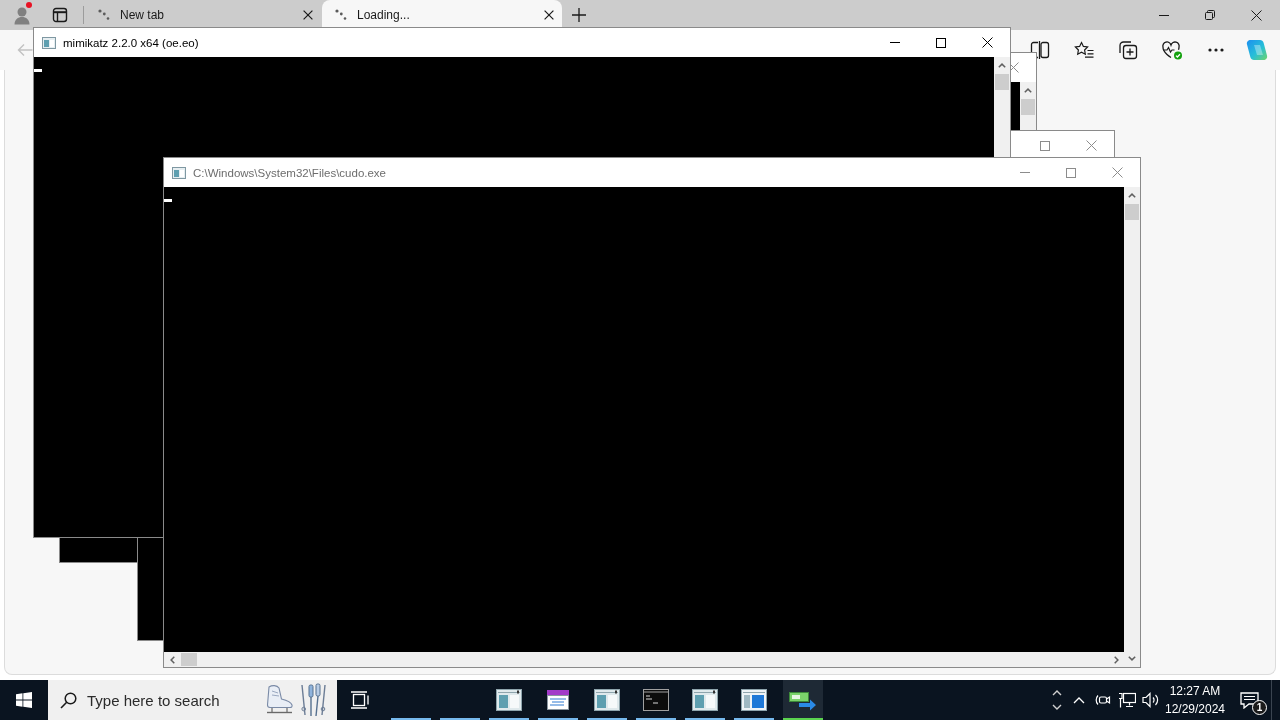 The height and width of the screenshot is (720, 1280). What do you see at coordinates (1040, 50) in the screenshot?
I see `split-screen-icon` at bounding box center [1040, 50].